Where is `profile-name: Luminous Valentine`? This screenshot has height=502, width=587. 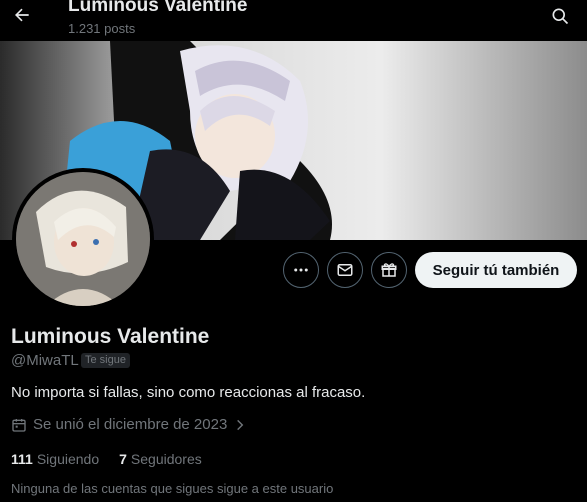
profile-name: Luminous Valentine is located at coordinates (110, 336).